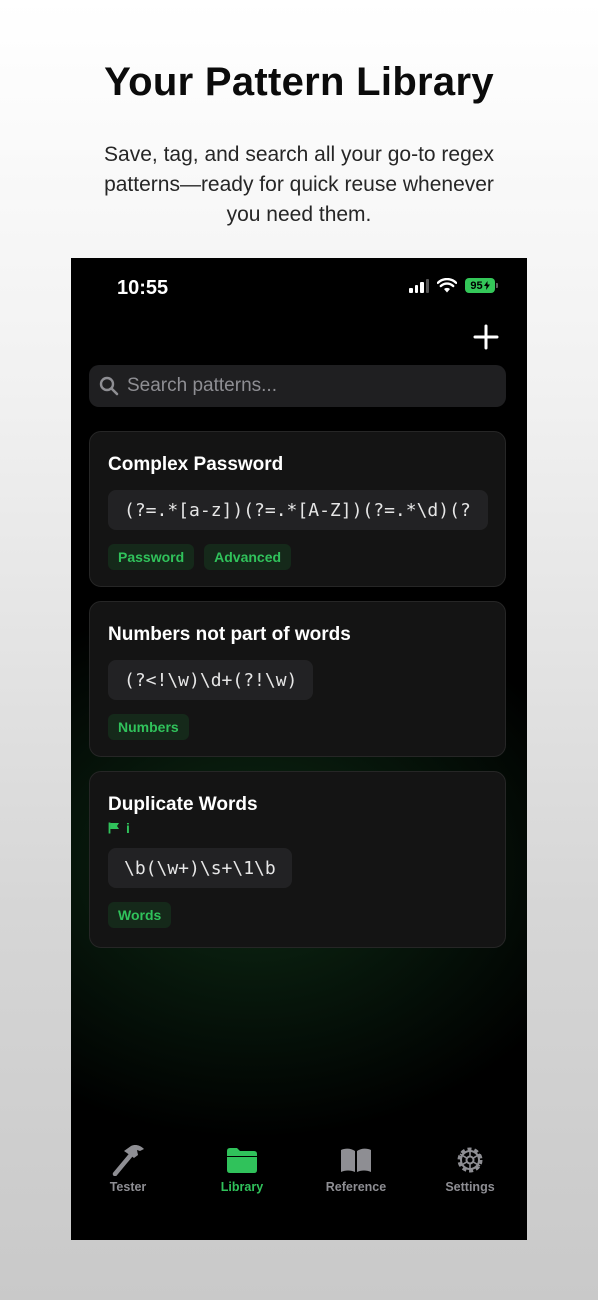  I want to click on battery-level: 95, so click(476, 285).